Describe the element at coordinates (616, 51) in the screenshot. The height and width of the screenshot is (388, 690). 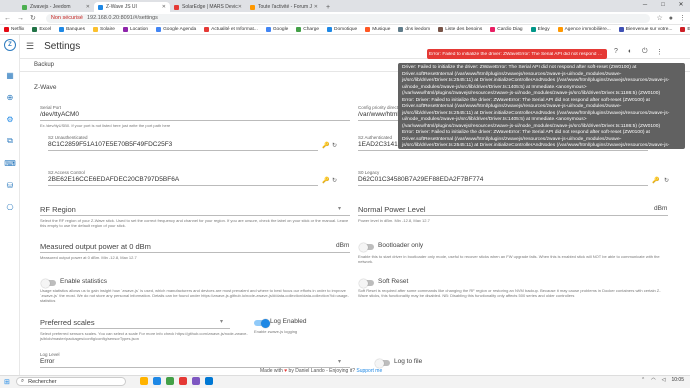
I see `help-icon: ?` at that location.